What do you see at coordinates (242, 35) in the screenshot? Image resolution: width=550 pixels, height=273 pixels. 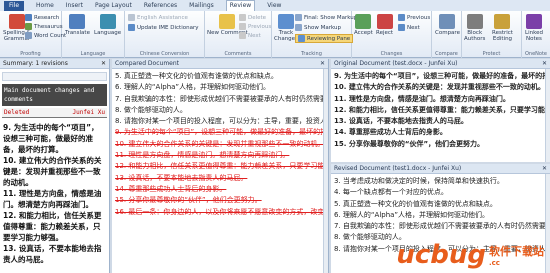 I see `next-comment-icon` at bounding box center [242, 35].